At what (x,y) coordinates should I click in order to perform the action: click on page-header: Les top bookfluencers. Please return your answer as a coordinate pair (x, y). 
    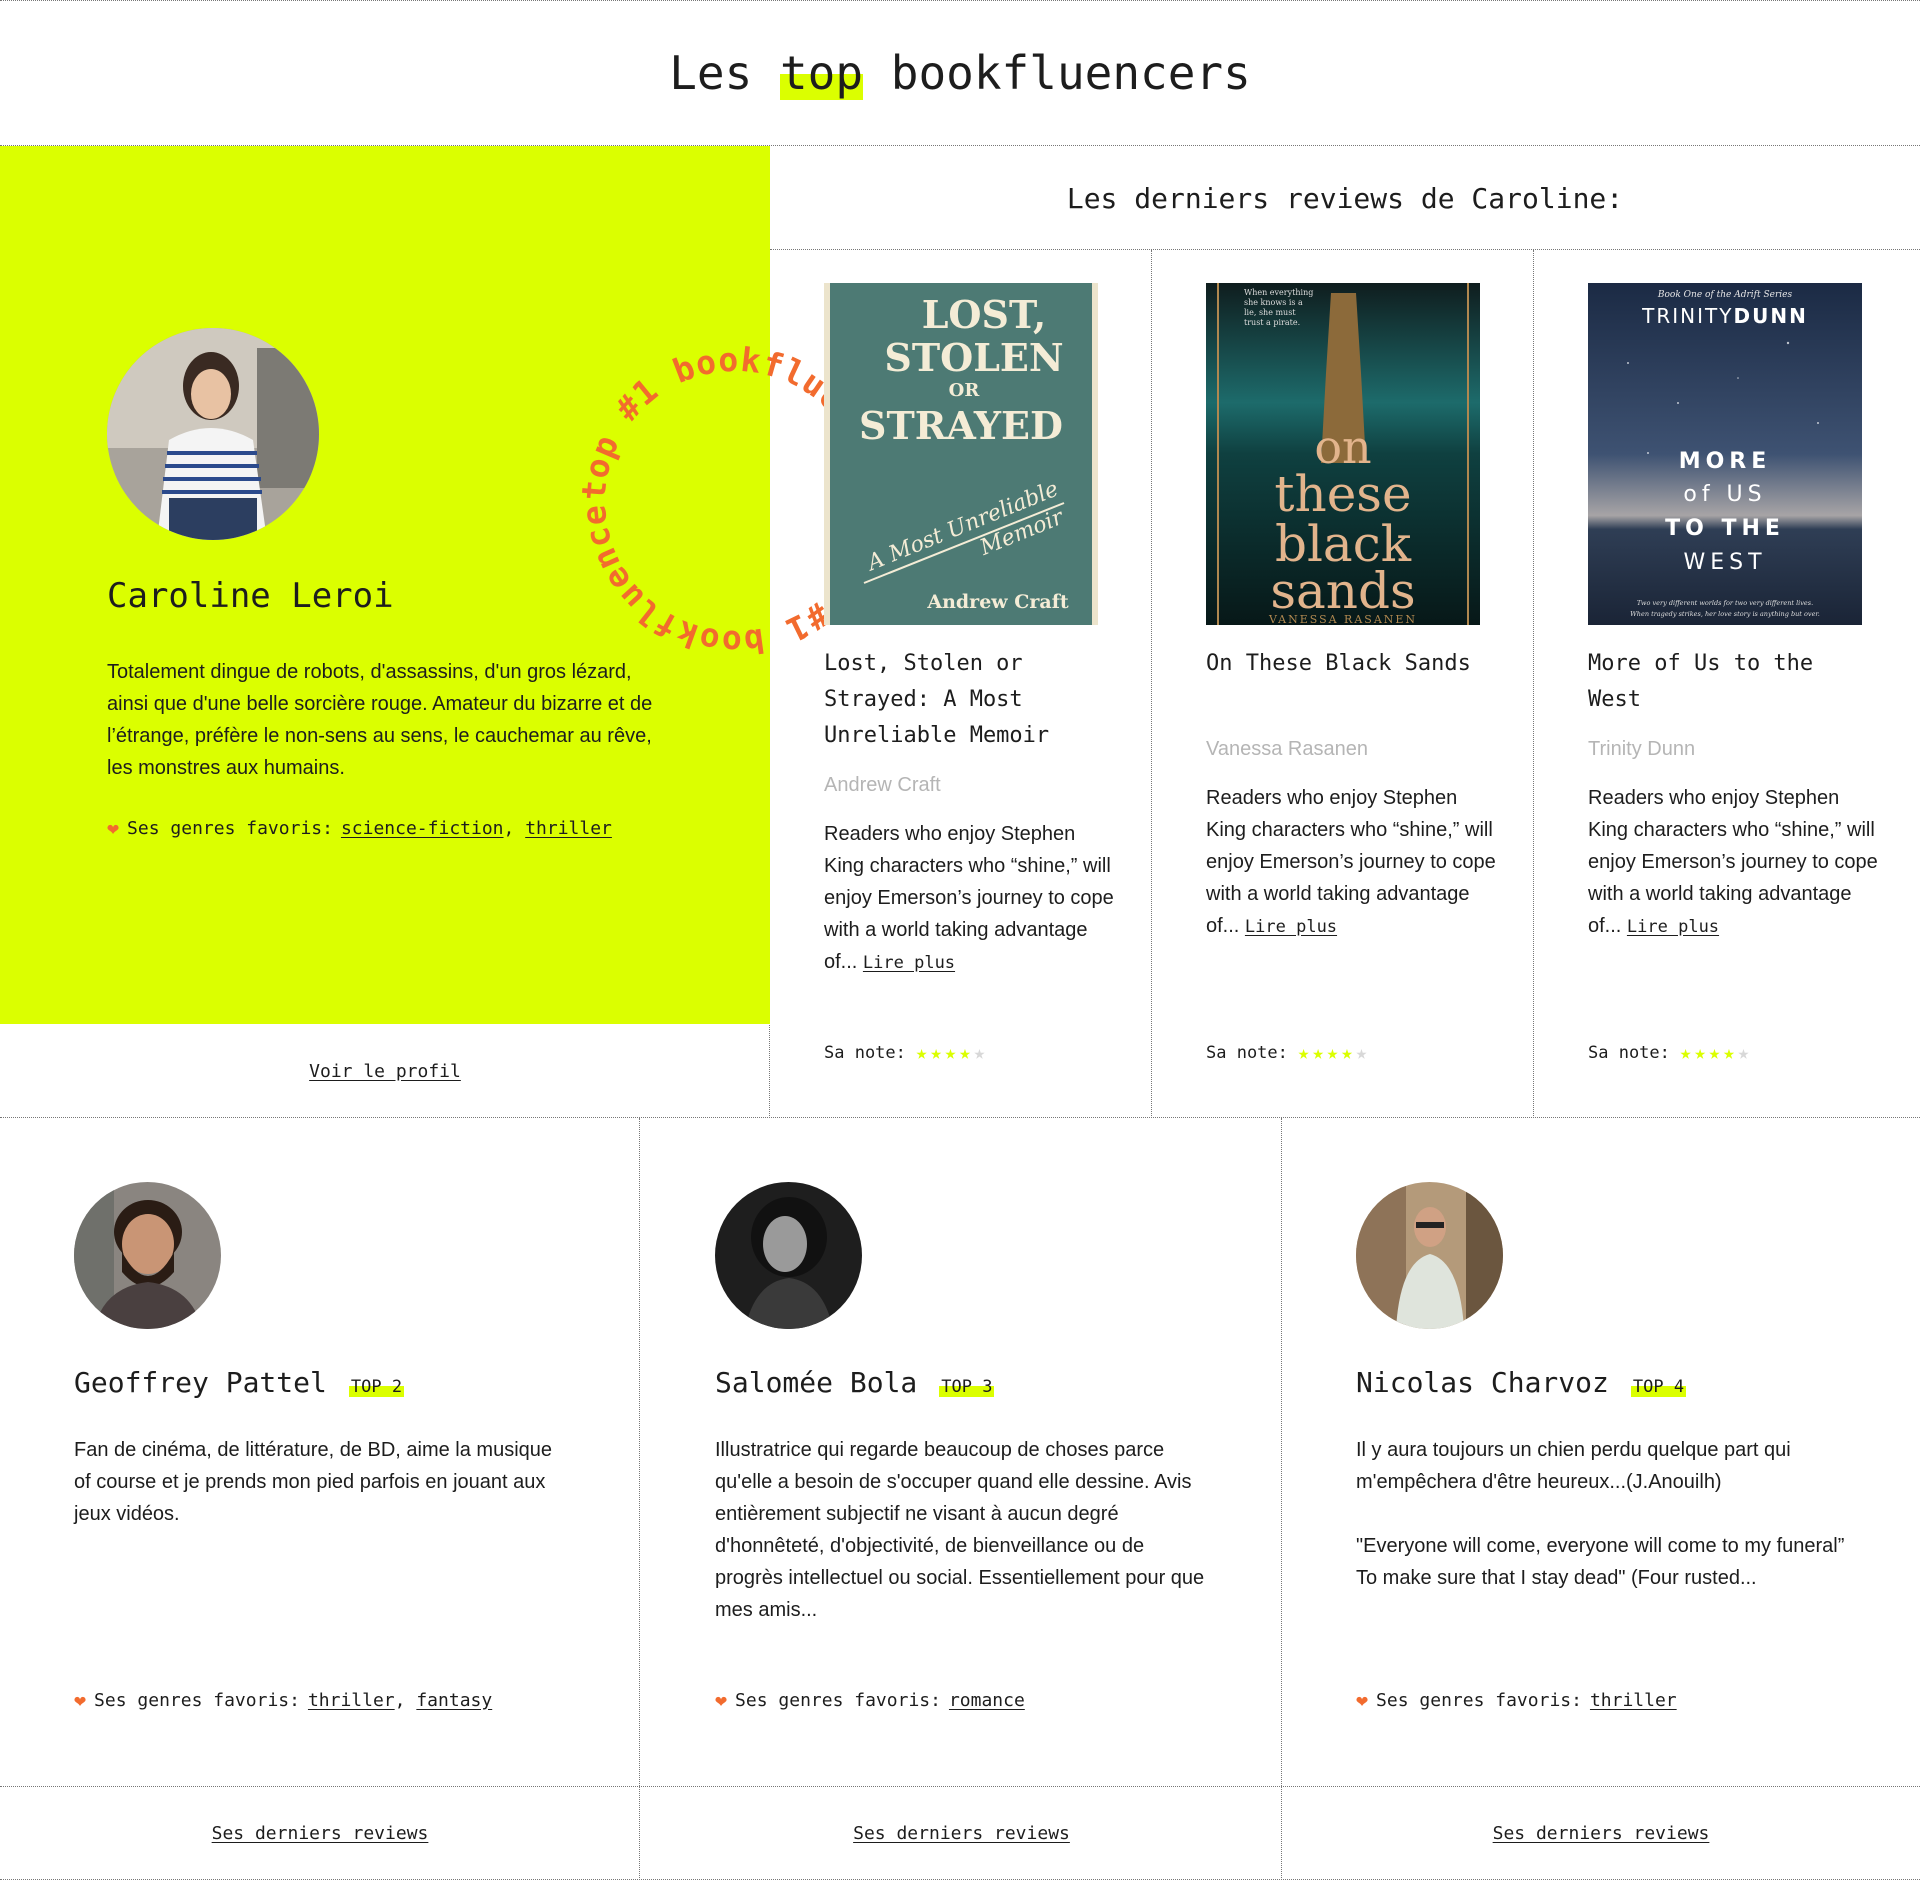
    Looking at the image, I should click on (960, 73).